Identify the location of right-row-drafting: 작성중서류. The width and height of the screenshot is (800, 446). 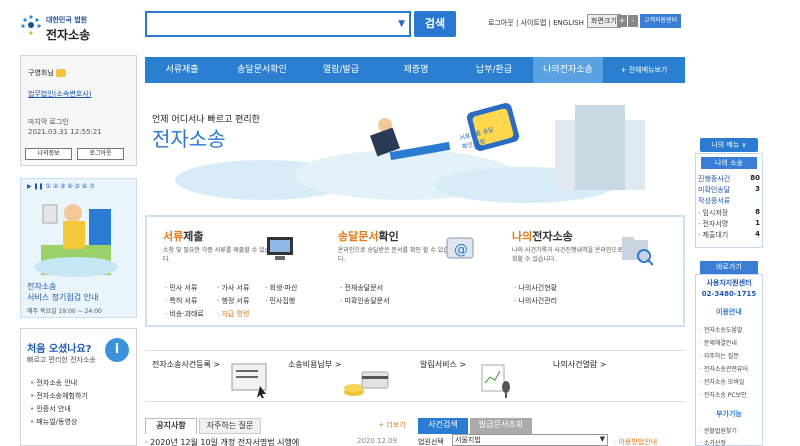
(729, 201).